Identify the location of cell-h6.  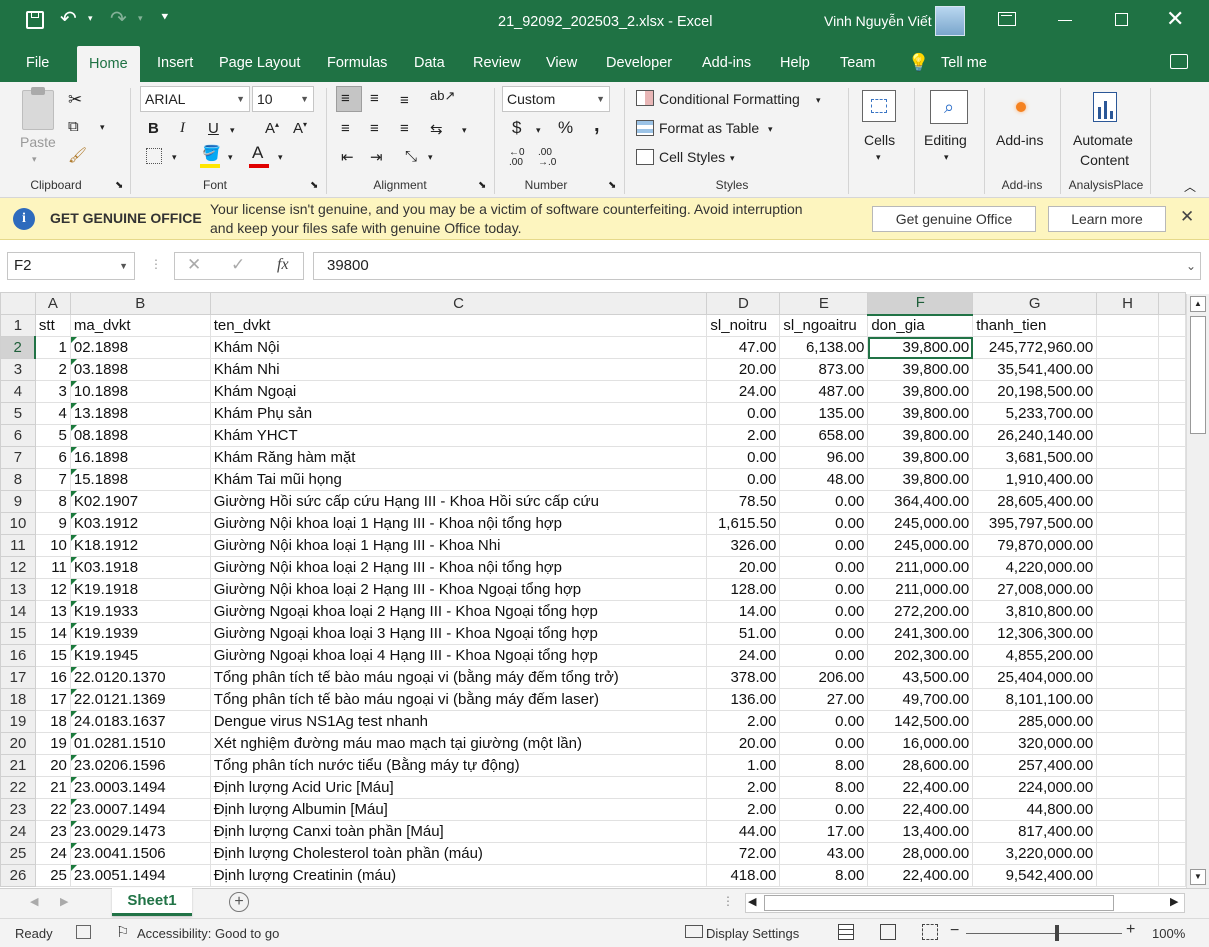
(1127, 435).